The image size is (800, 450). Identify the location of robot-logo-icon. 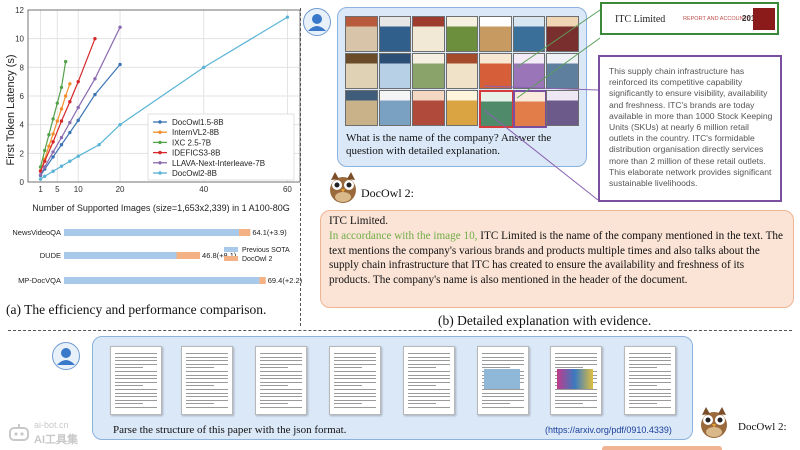
(19, 432).